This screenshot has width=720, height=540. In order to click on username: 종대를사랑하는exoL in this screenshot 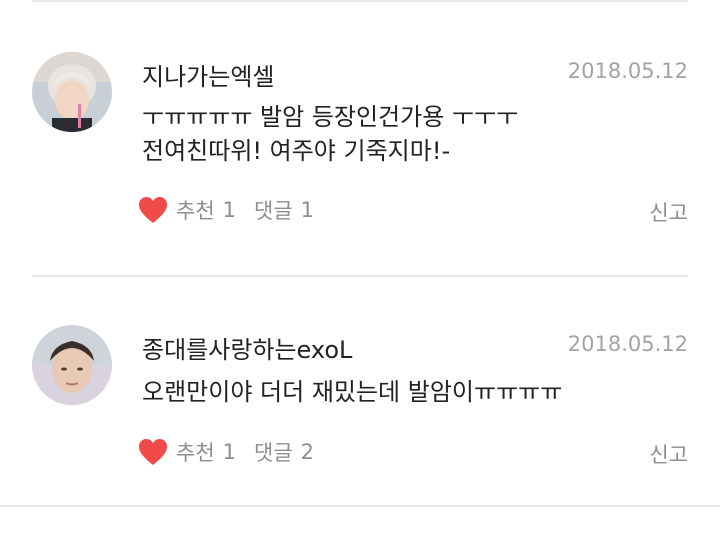, I will do `click(247, 347)`.